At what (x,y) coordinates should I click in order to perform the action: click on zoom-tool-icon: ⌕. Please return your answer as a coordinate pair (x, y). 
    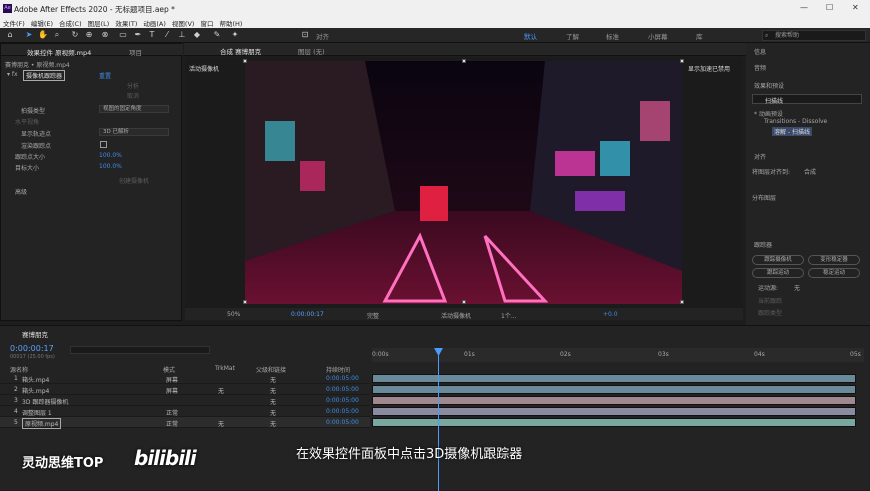
    Looking at the image, I should click on (57, 35).